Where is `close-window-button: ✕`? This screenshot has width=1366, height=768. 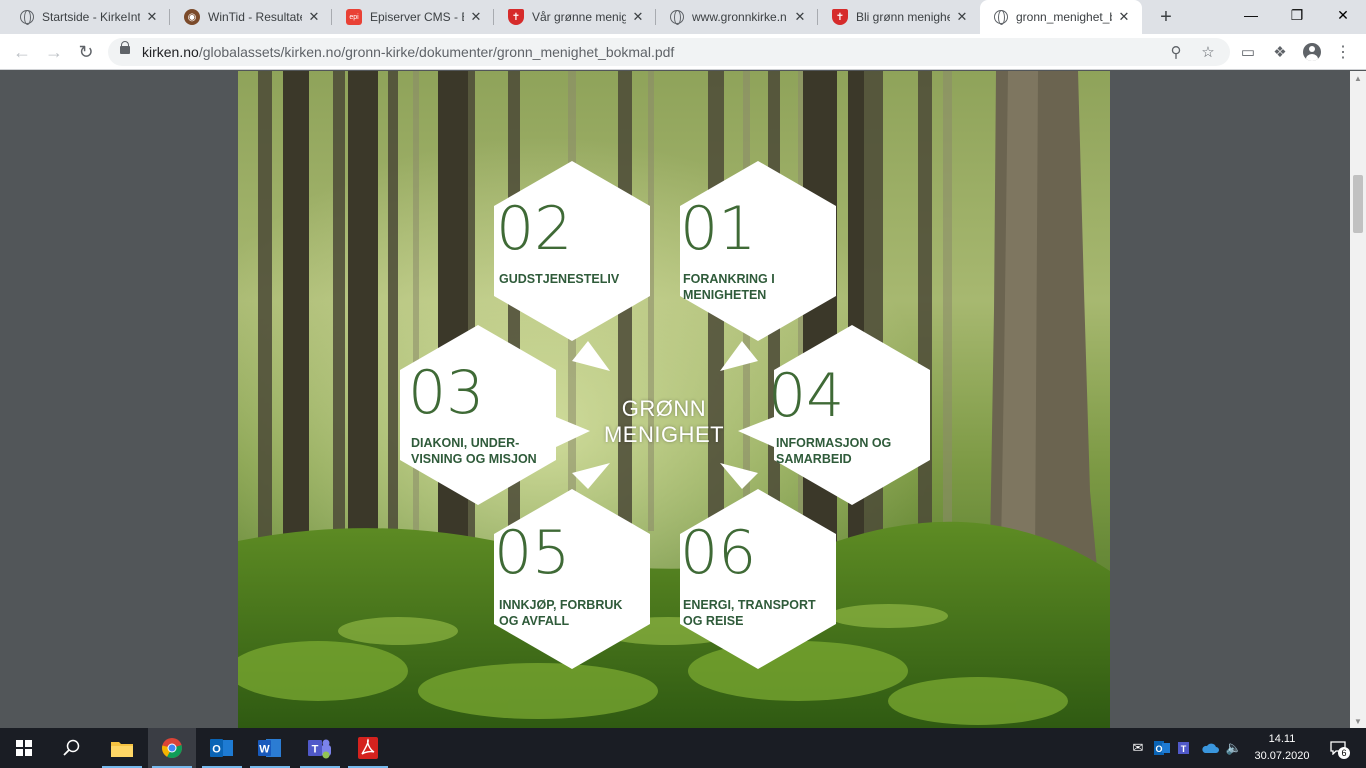 close-window-button: ✕ is located at coordinates (1343, 15).